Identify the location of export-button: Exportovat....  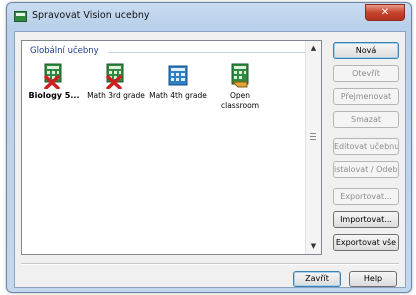
(366, 196).